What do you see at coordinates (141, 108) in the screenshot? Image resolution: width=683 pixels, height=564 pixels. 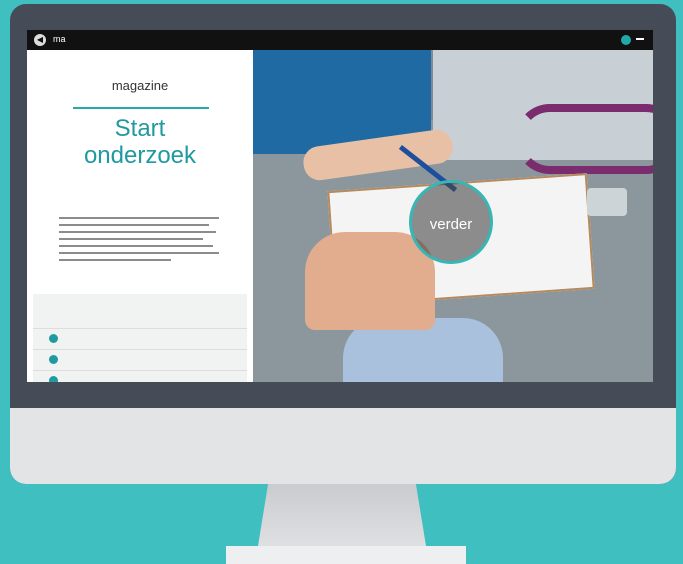 I see `title-divider` at bounding box center [141, 108].